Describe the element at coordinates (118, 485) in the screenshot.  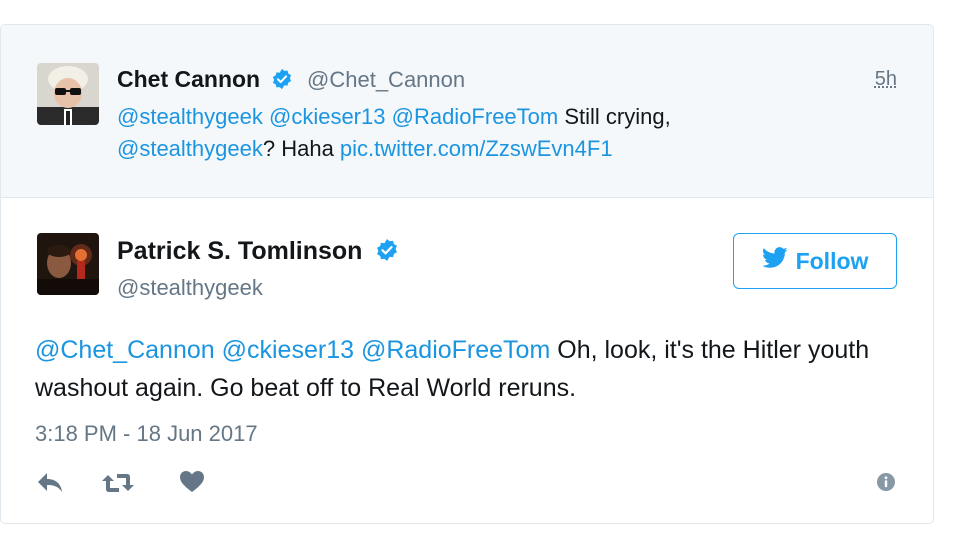
I see `retweet-icon` at that location.